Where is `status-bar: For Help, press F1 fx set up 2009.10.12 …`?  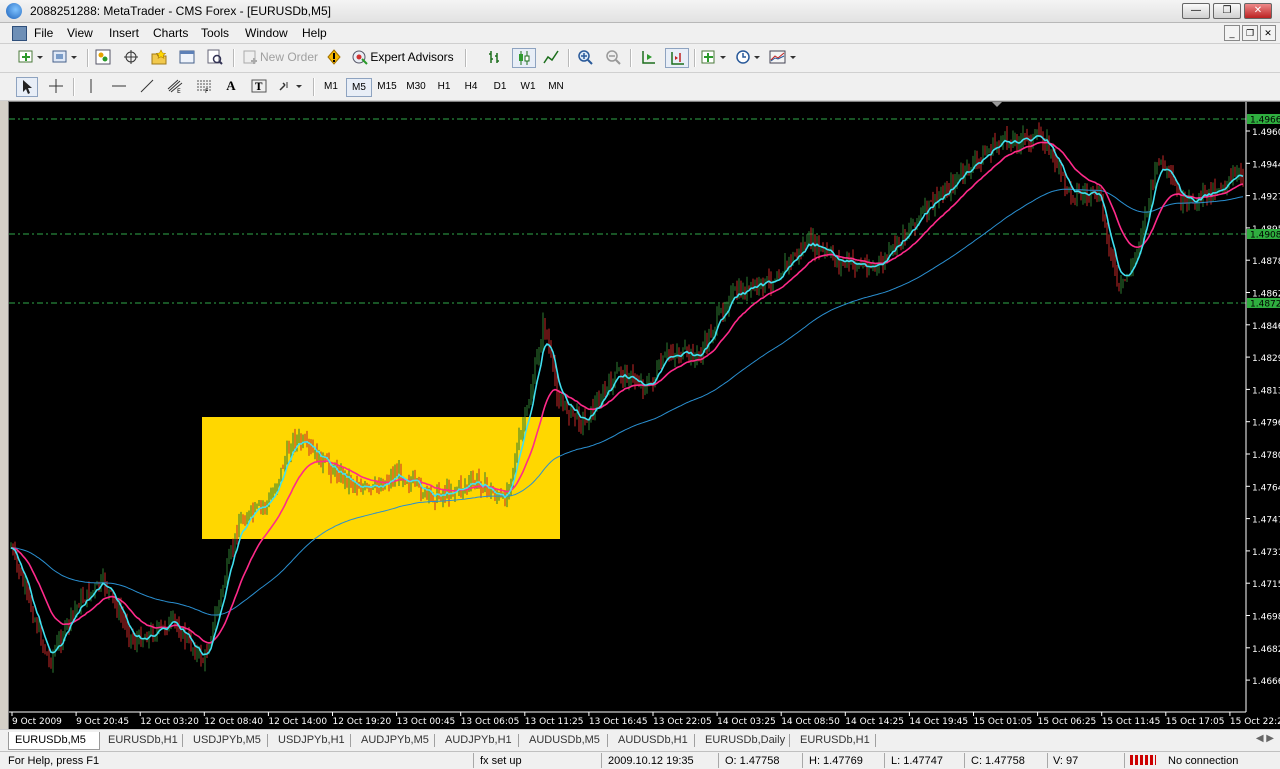
status-bar: For Help, press F1 fx set up 2009.10.12 … is located at coordinates (640, 760).